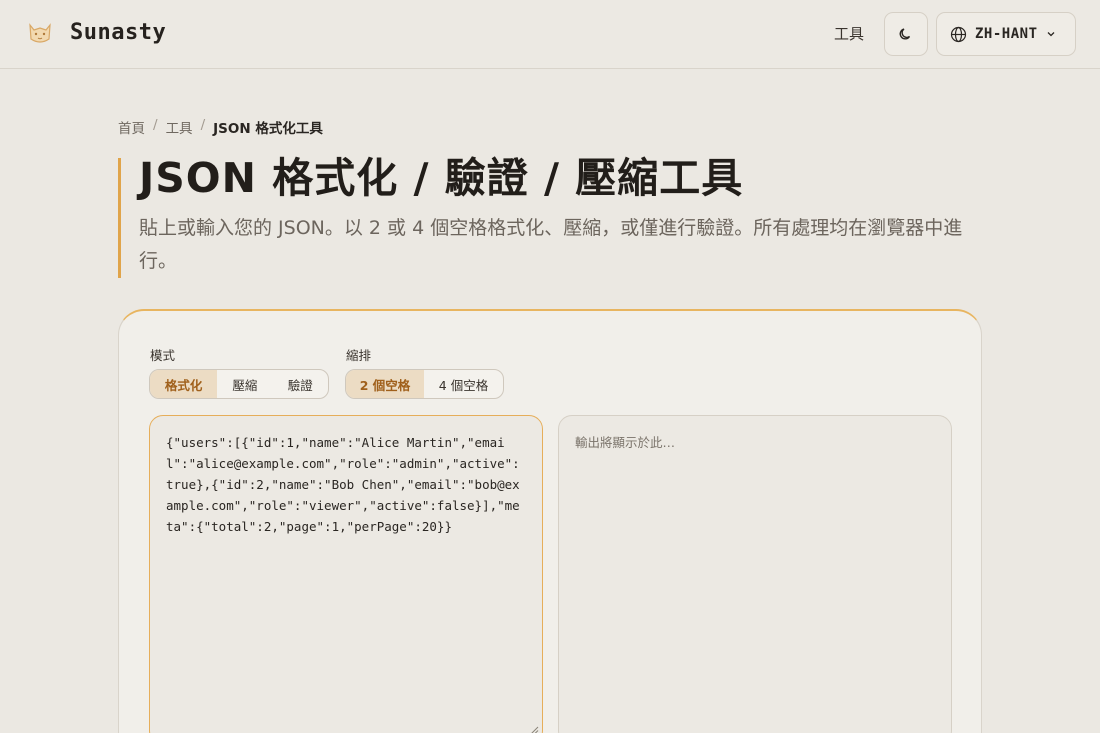 The width and height of the screenshot is (1100, 733). Describe the element at coordinates (300, 384) in the screenshot. I see `mode-validate-button: 驗證` at that location.